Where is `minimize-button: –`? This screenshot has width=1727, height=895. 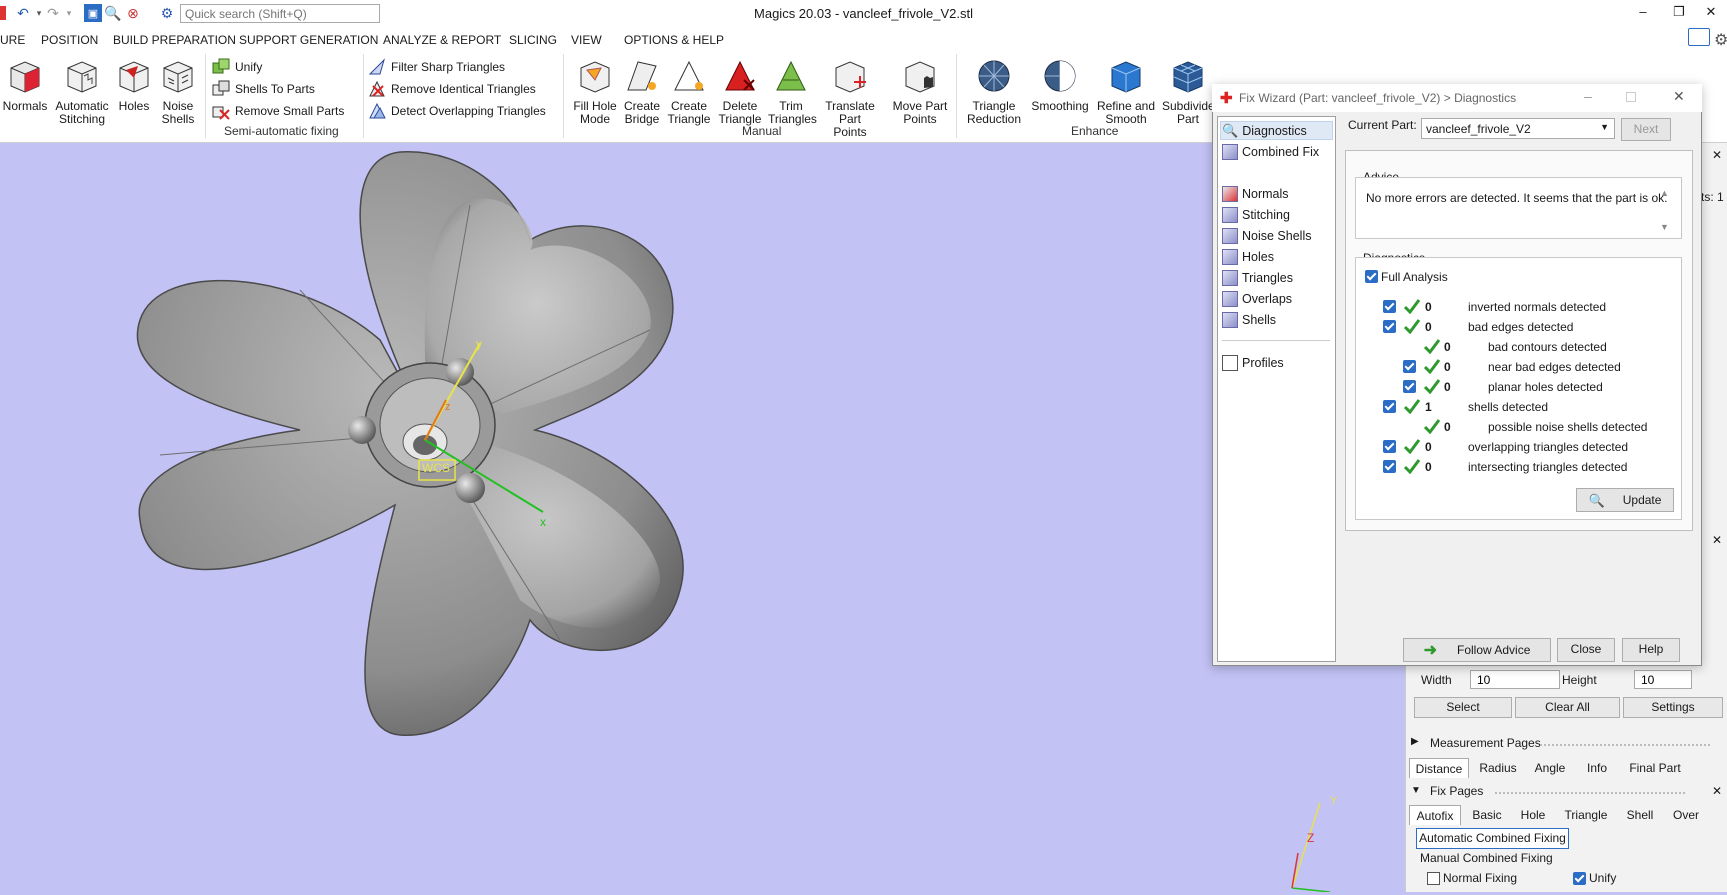
minimize-button: – is located at coordinates (1643, 13).